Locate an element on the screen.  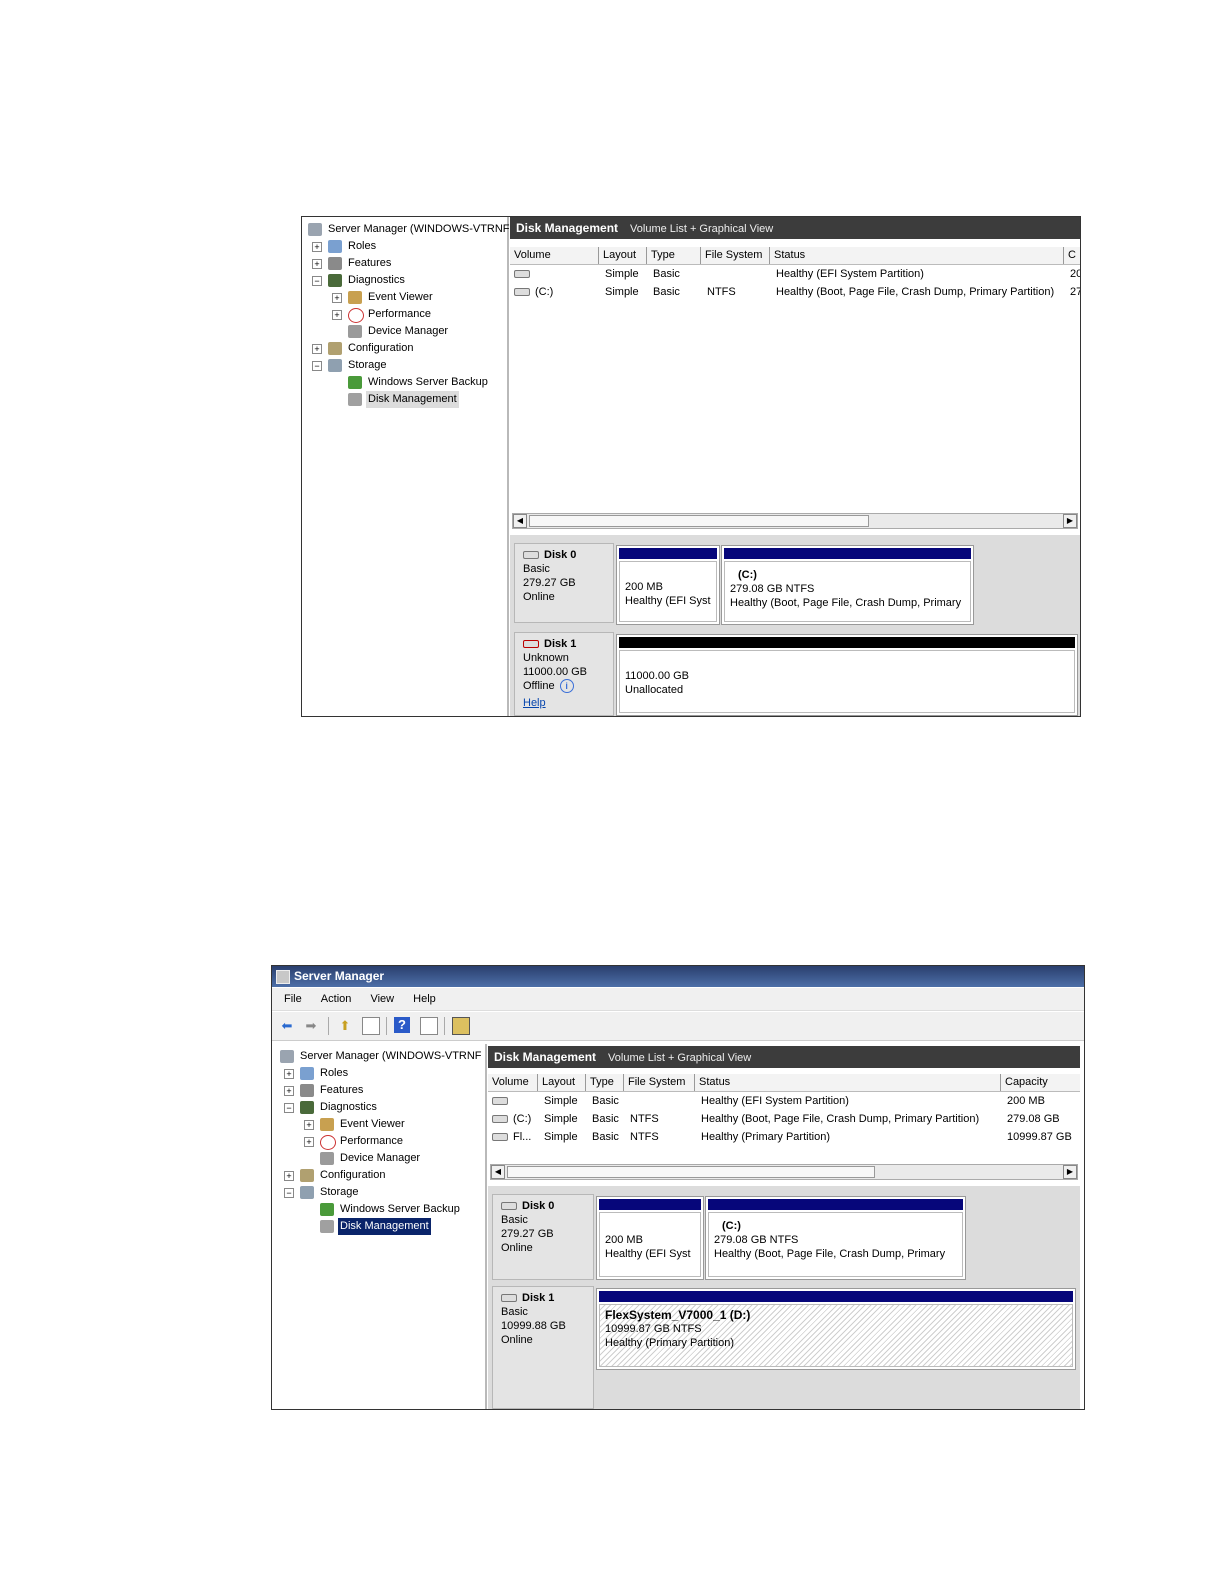
roles-icon is located at coordinates (335, 246).